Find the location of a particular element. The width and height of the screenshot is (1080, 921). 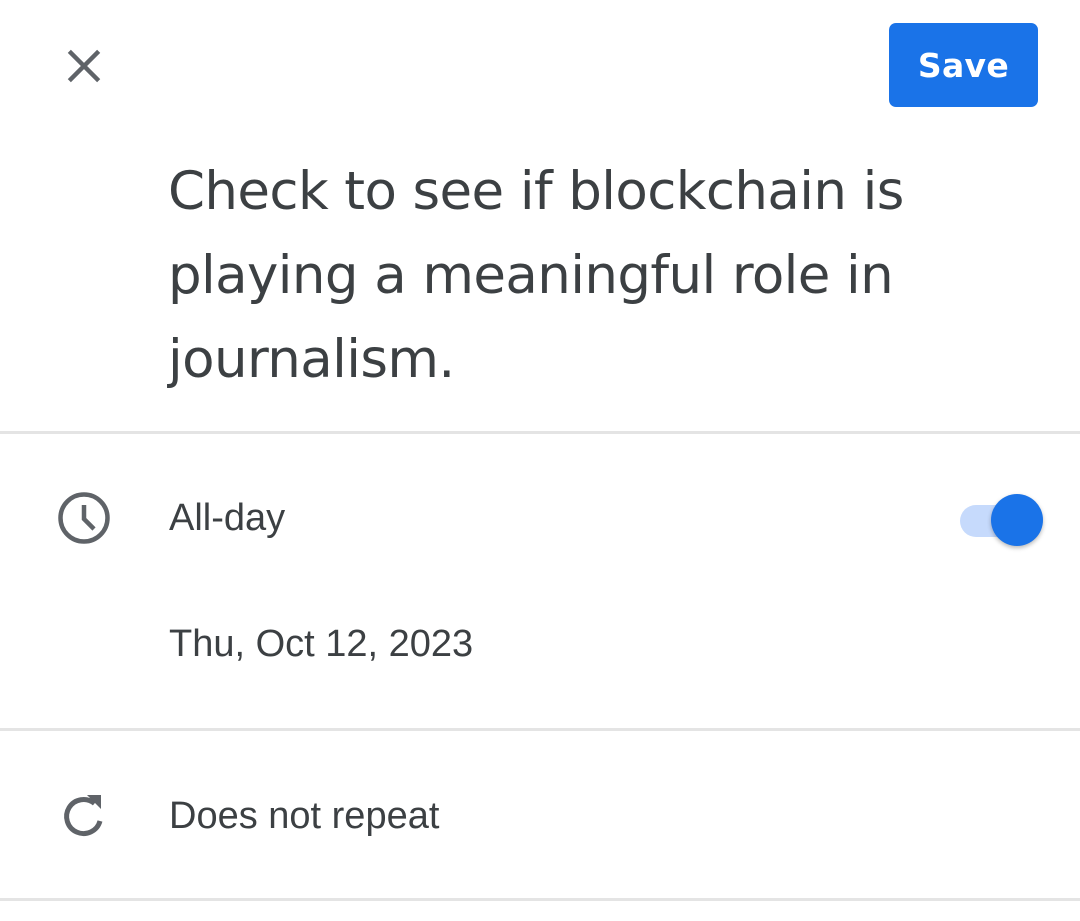

clock-icon is located at coordinates (84, 518).